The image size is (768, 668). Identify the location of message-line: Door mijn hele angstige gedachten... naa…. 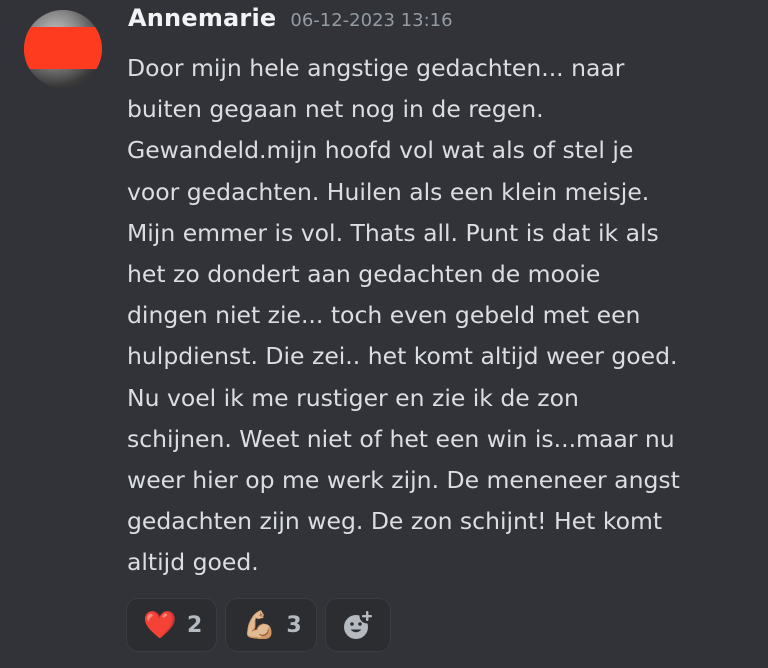
(376, 68).